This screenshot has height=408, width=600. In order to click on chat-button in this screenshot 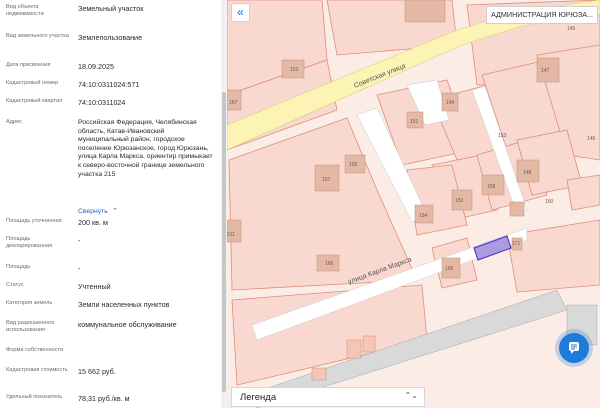, I will do `click(574, 348)`.